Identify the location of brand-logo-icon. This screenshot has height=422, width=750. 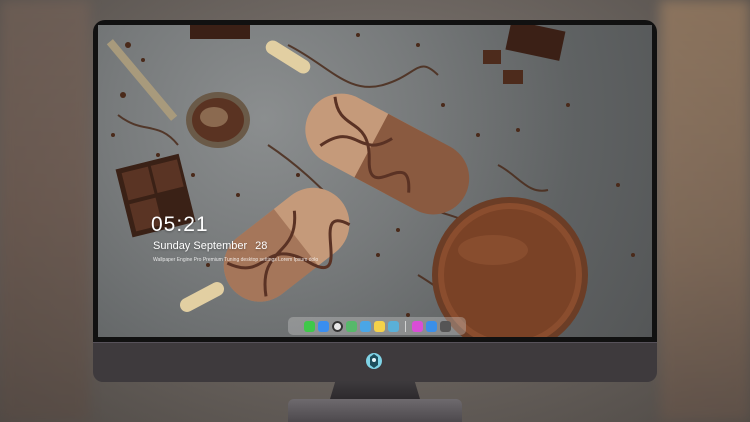
(374, 361).